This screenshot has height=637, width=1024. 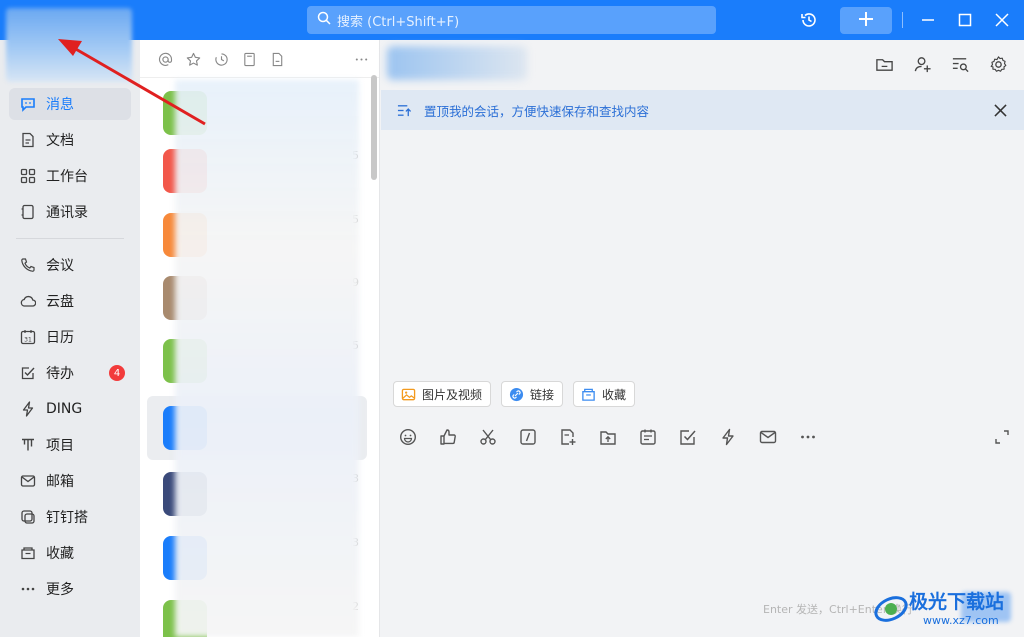 I want to click on sidebar-item-mail: 邮箱, so click(x=70, y=481).